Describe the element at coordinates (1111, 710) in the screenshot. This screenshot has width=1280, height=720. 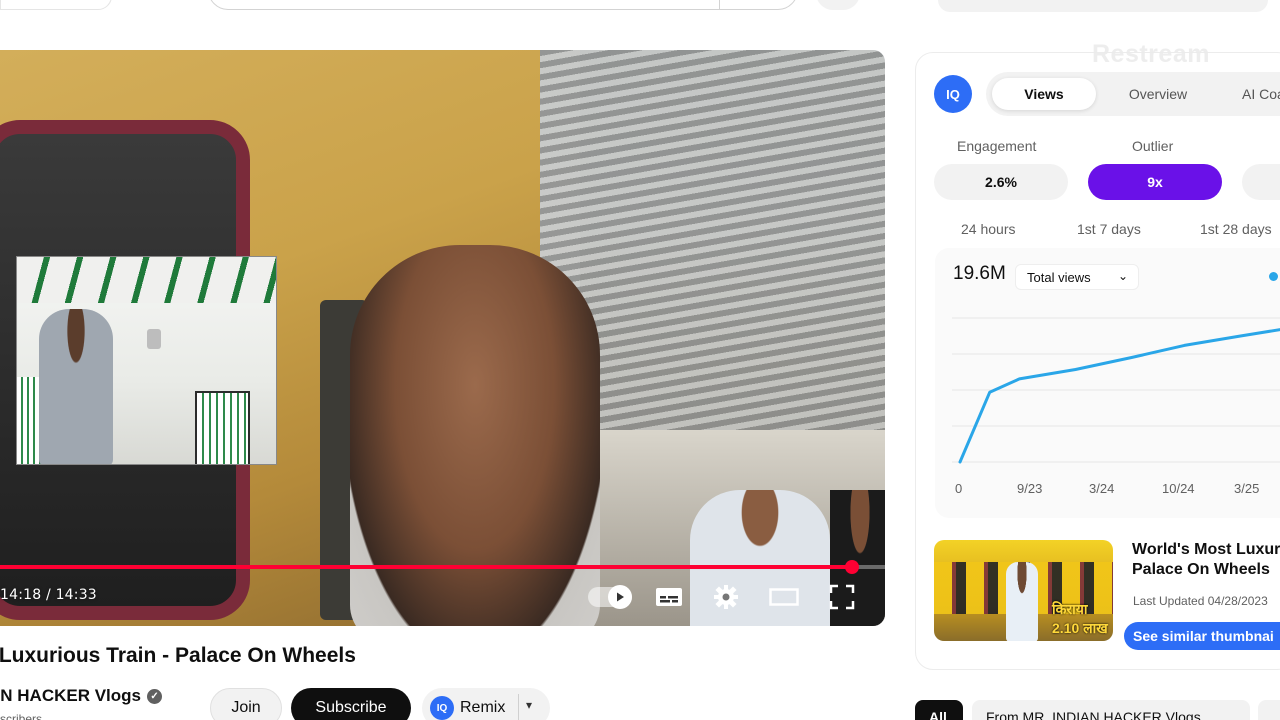
I see `chip-from-channel: From MR. INDIAN HACKER Vlogs` at that location.